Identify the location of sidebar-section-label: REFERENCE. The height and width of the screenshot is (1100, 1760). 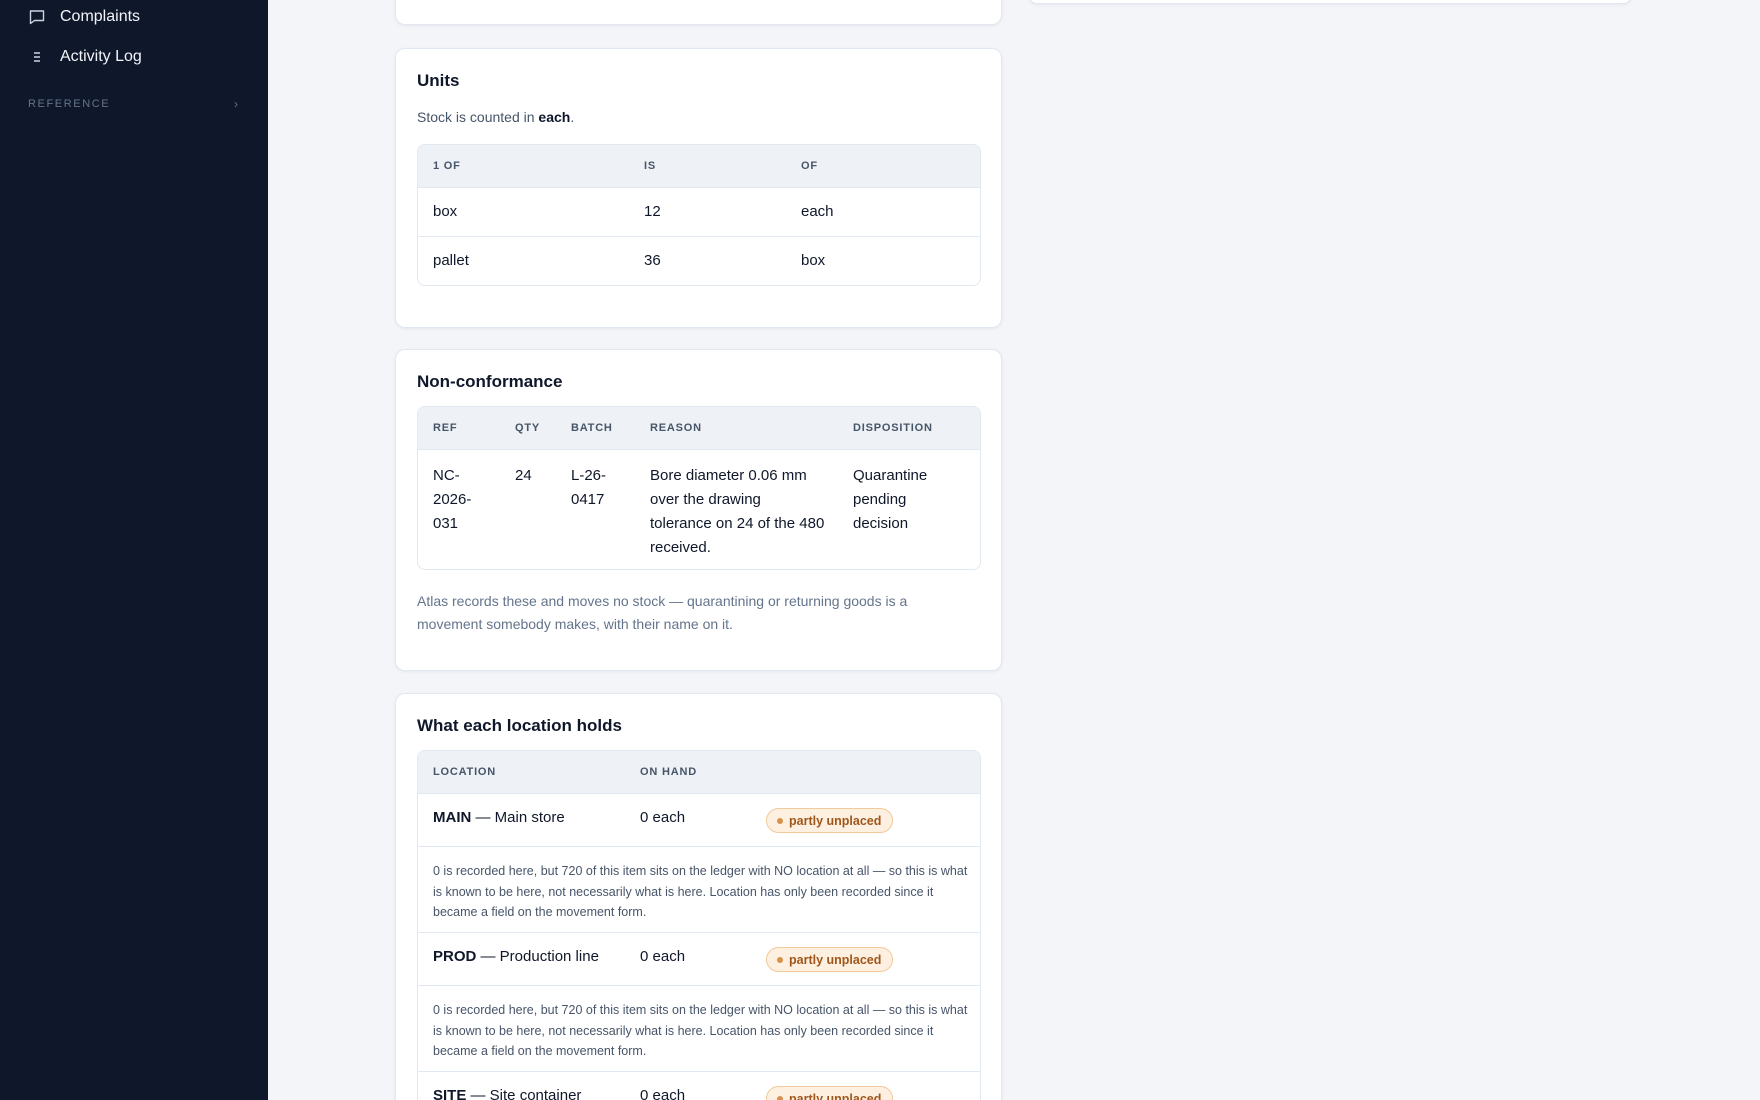
(69, 104).